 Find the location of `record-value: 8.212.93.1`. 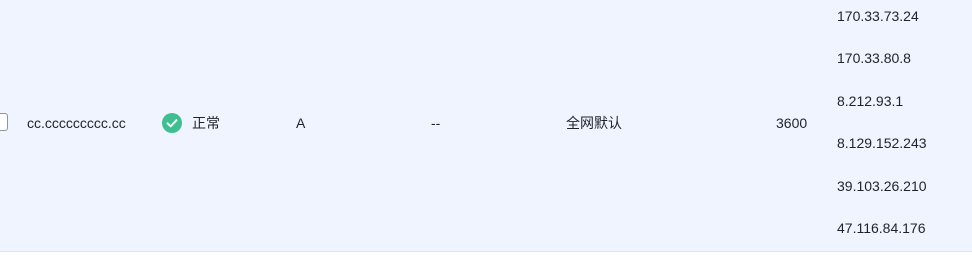

record-value: 8.212.93.1 is located at coordinates (870, 101).